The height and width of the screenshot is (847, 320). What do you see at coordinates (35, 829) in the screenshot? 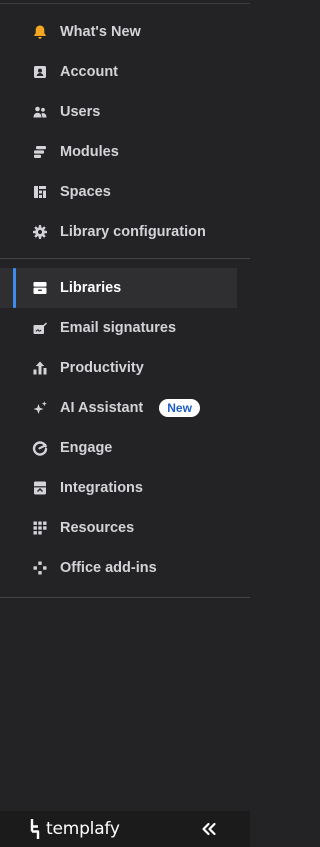
I see `templafy-logo-mark-icon` at bounding box center [35, 829].